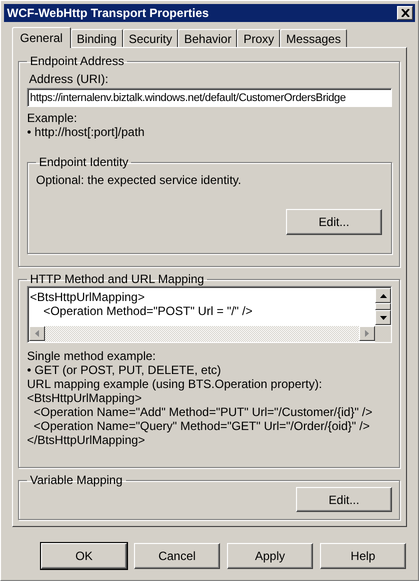  What do you see at coordinates (85, 398) in the screenshot?
I see `help-text: <BtsHttpUrlMapping>` at bounding box center [85, 398].